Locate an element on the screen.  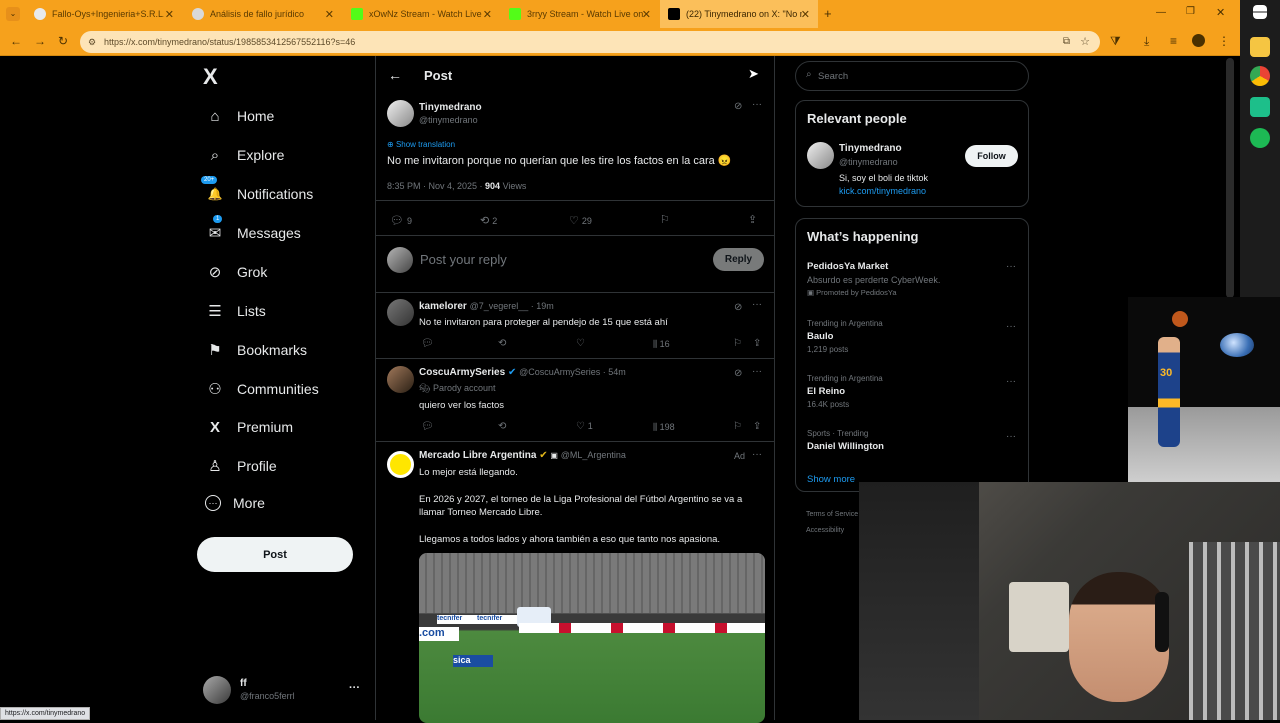
footer-terms: Terms of Service is located at coordinates (832, 514).